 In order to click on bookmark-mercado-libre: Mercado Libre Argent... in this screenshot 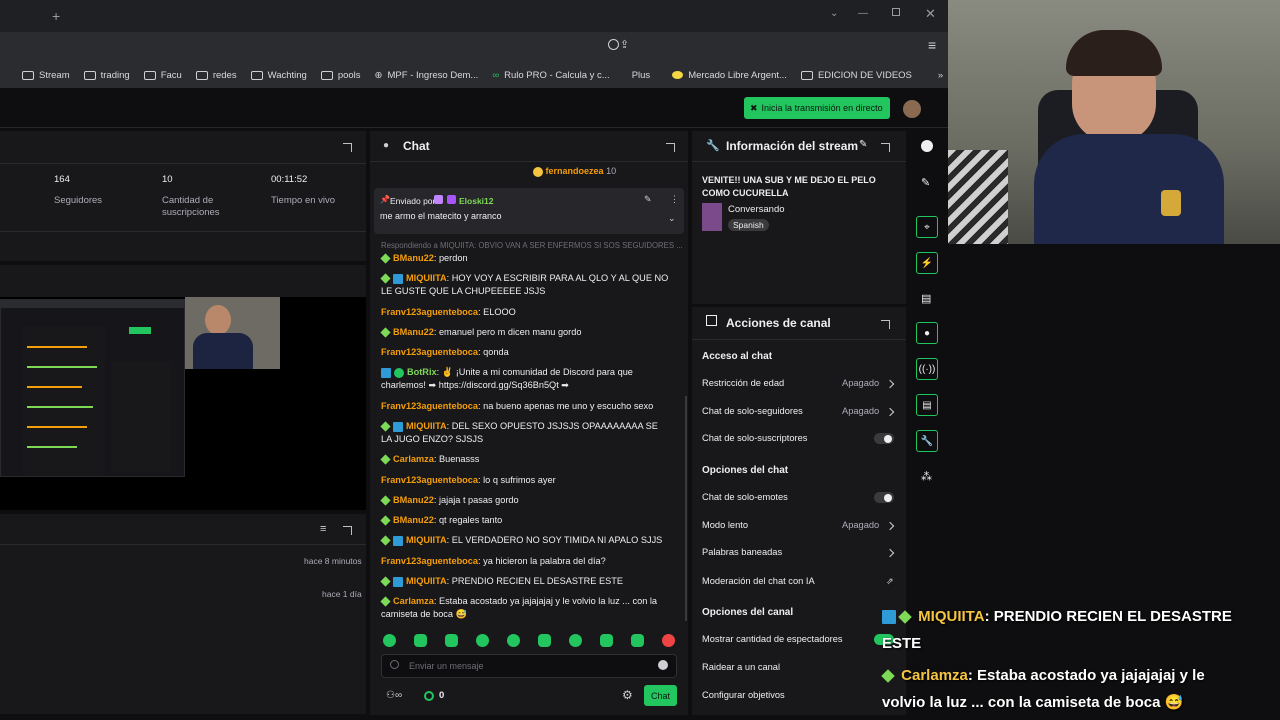, I will do `click(729, 75)`.